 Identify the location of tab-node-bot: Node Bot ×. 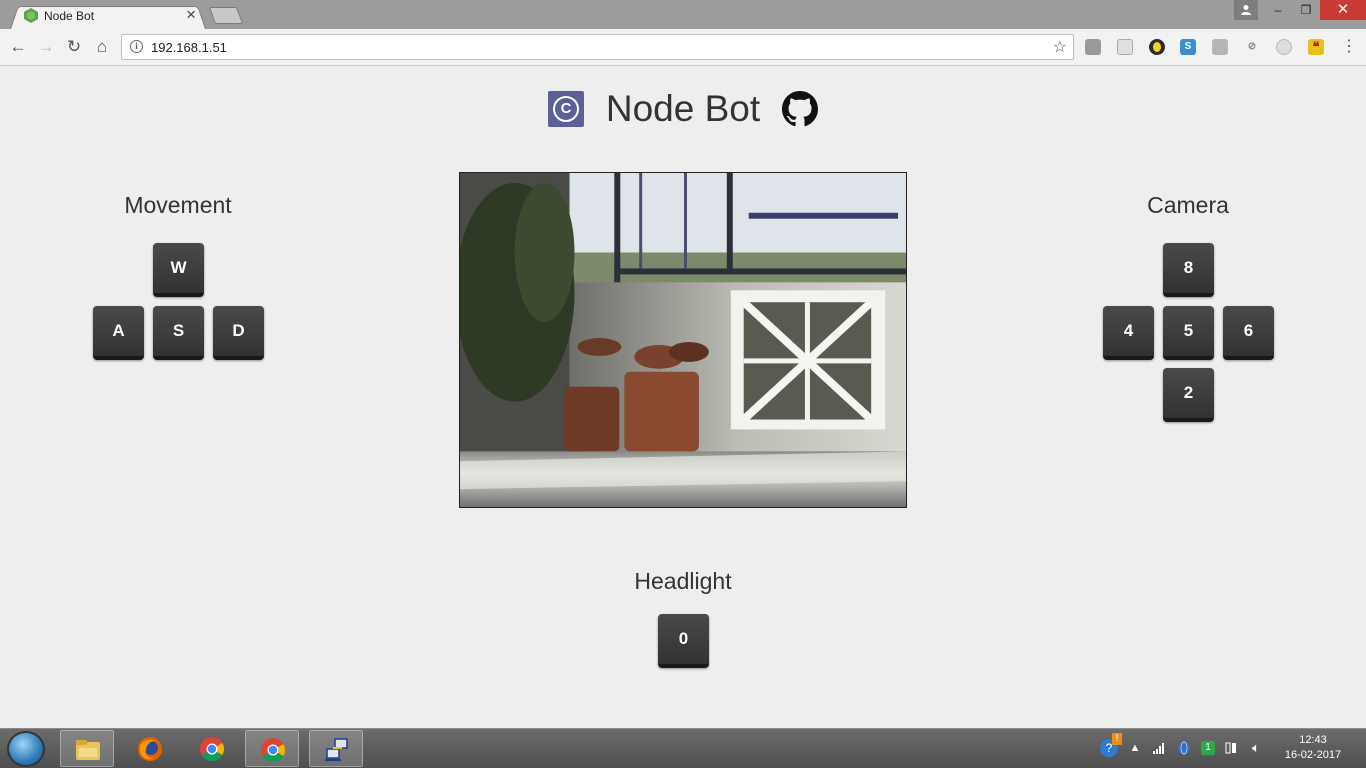
(108, 17).